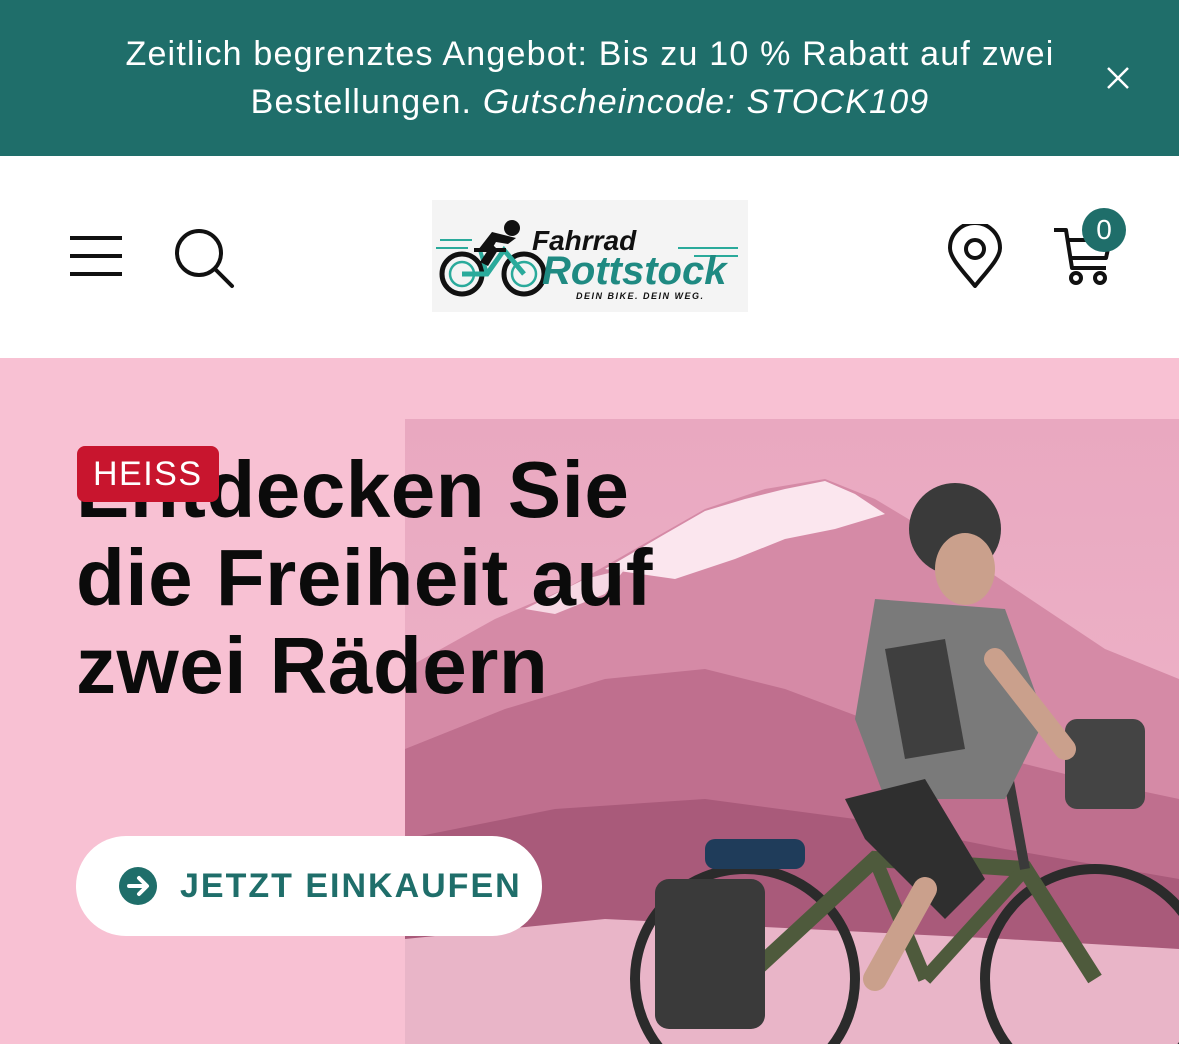 This screenshot has height=1044, width=1179. I want to click on logo-tagline: DEIN BIKE. DEIN WEG., so click(640, 296).